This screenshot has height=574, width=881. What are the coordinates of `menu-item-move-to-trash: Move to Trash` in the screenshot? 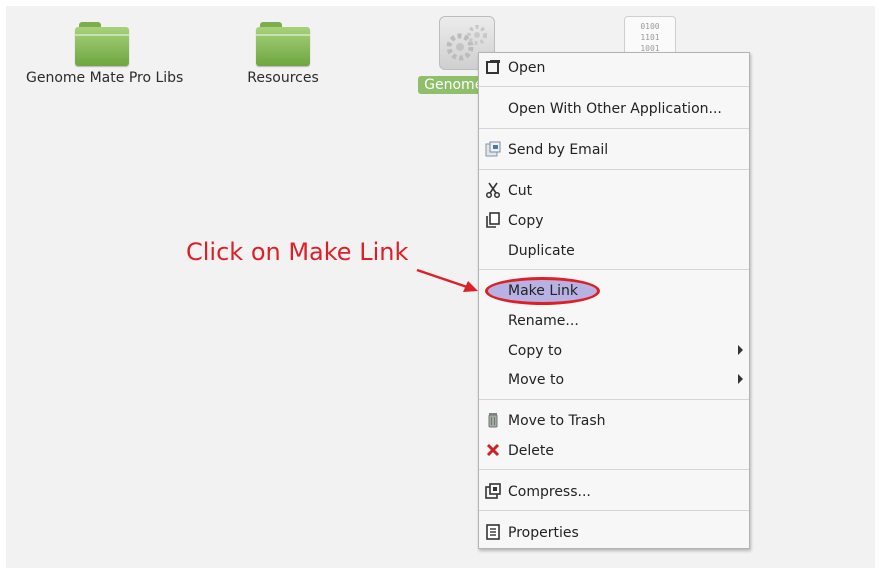 It's located at (614, 421).